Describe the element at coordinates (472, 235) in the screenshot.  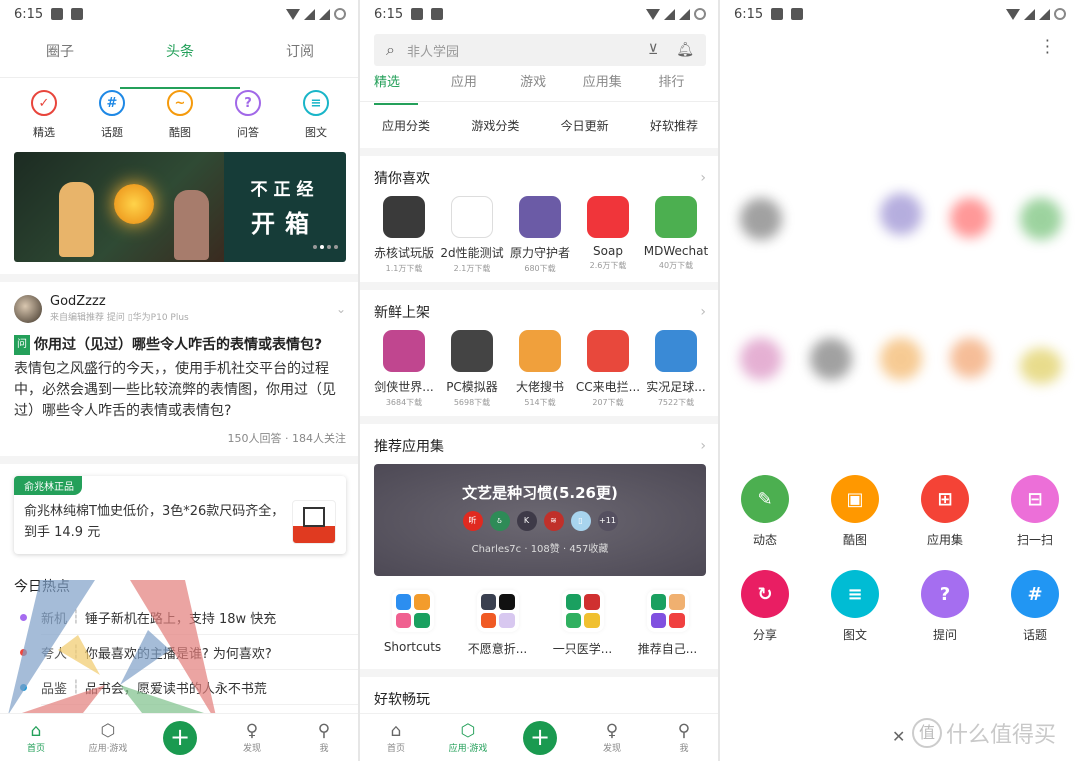
I see `app-item: 2d性能测试 2.1万下载` at that location.